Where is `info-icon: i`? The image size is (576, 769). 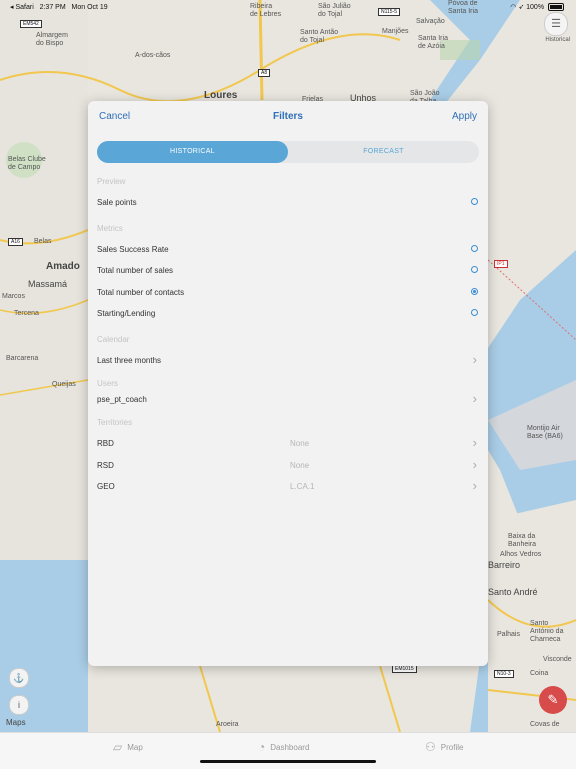
info-icon: i is located at coordinates (19, 705).